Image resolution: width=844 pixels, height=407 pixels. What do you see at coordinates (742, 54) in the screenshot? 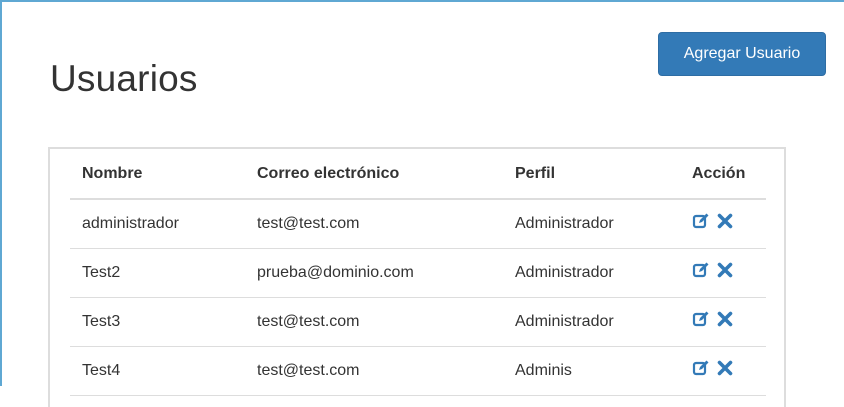
I see `add-user-button: Agregar Usuario` at bounding box center [742, 54].